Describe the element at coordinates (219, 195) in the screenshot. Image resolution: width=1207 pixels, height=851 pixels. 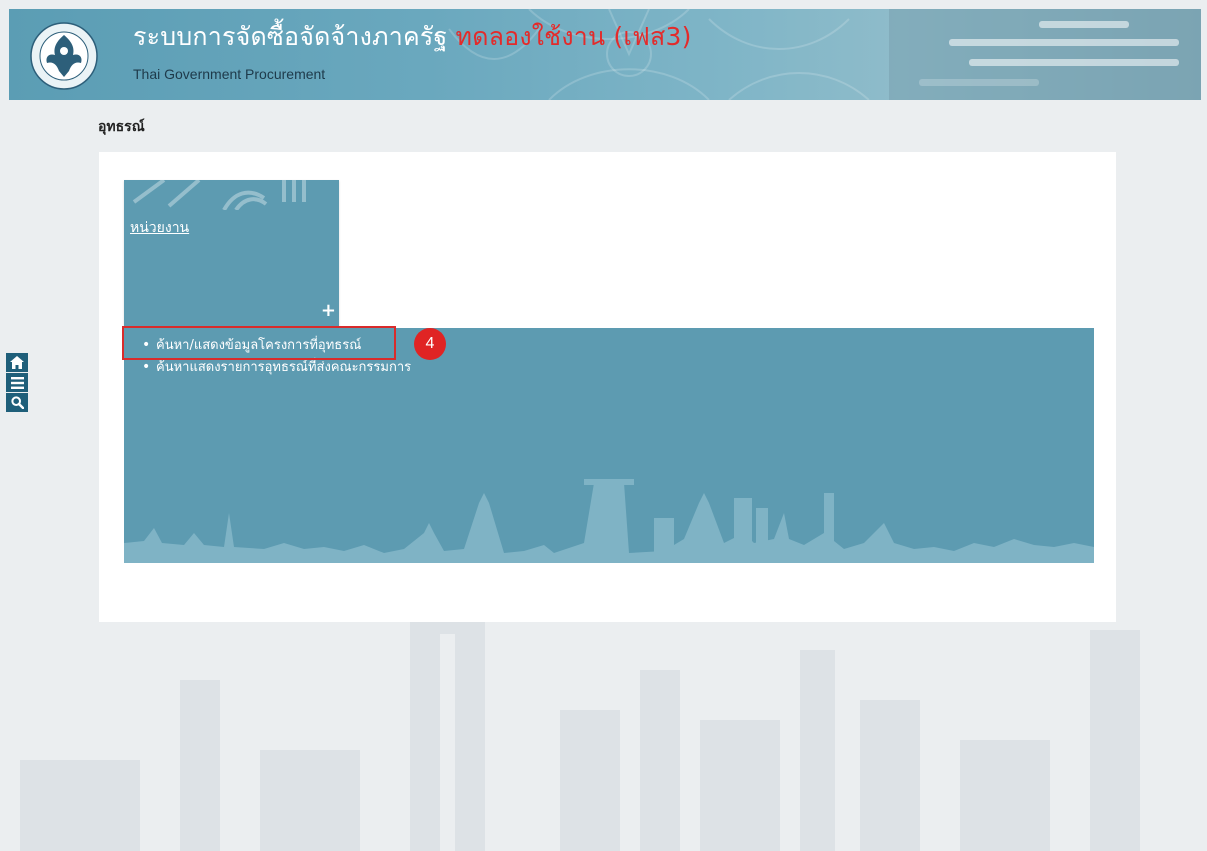
I see `tile-decoration` at that location.